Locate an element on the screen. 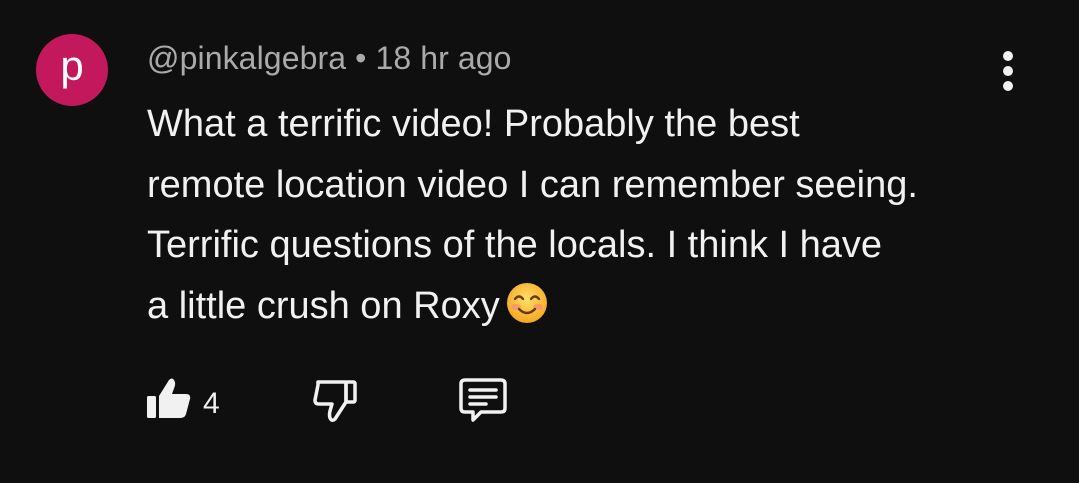  author-handle: @pinkalgebra is located at coordinates (246, 58).